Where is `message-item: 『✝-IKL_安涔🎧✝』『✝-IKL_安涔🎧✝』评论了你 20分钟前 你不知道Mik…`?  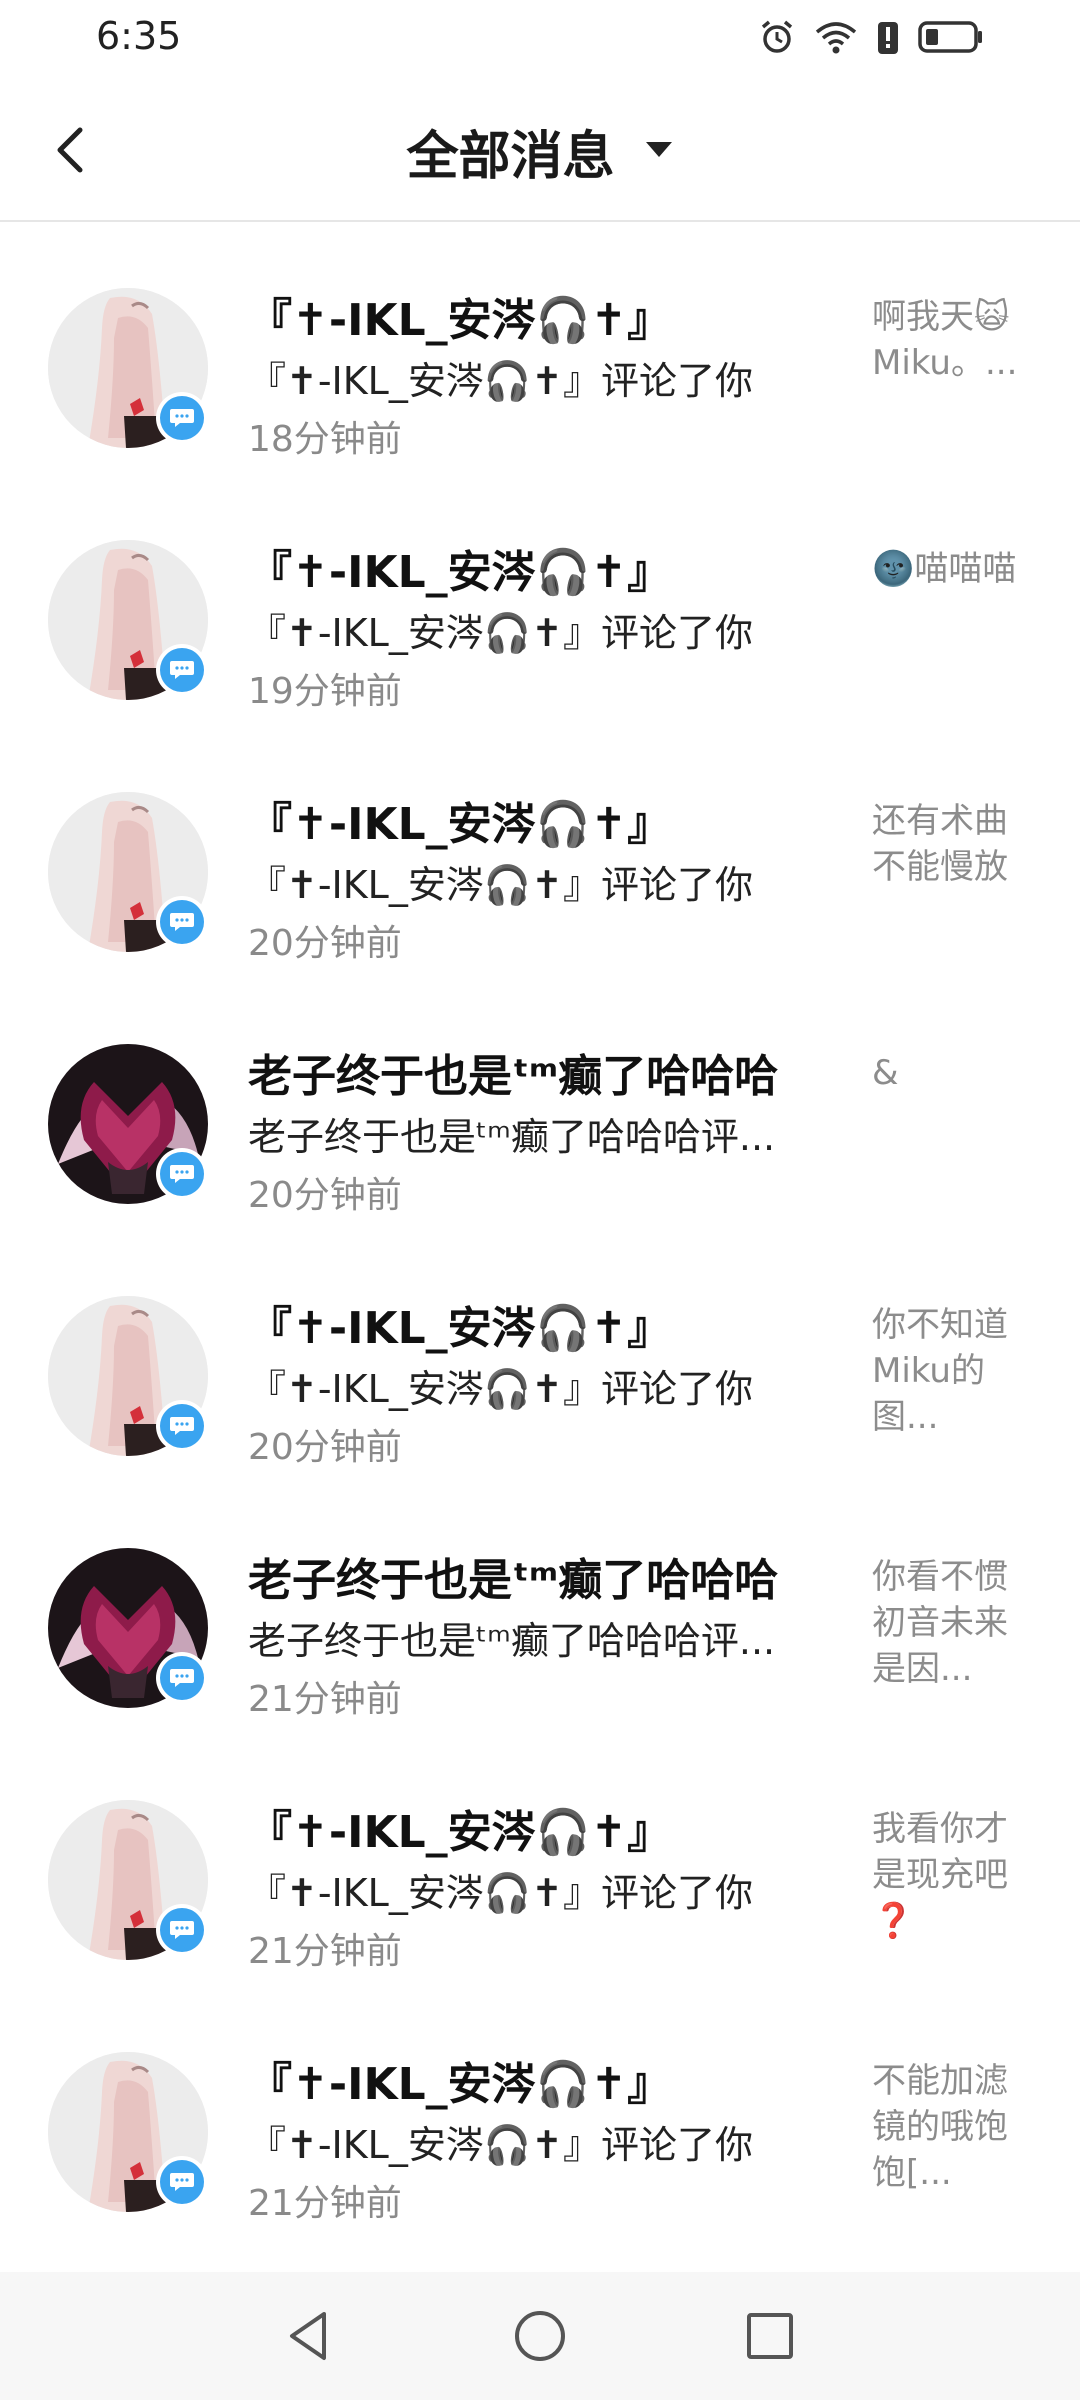 message-item: 『✝-IKL_安涔🎧✝』『✝-IKL_安涔🎧✝』评论了你 20分钟前 你不知道Mik… is located at coordinates (540, 1356).